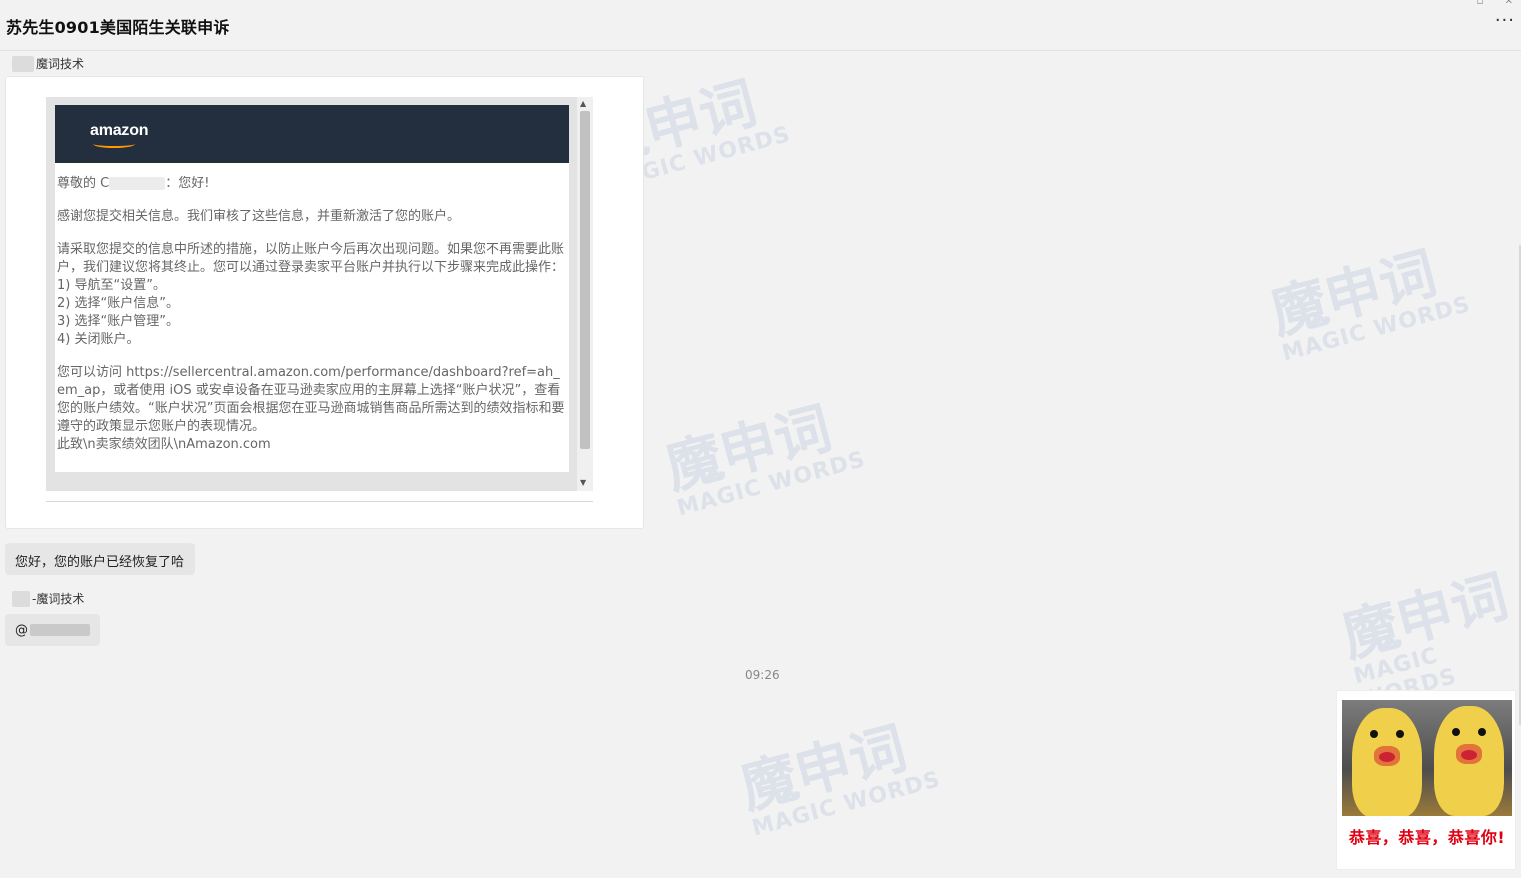 The height and width of the screenshot is (878, 1521). I want to click on sender-name: -魔词技术, so click(58, 599).